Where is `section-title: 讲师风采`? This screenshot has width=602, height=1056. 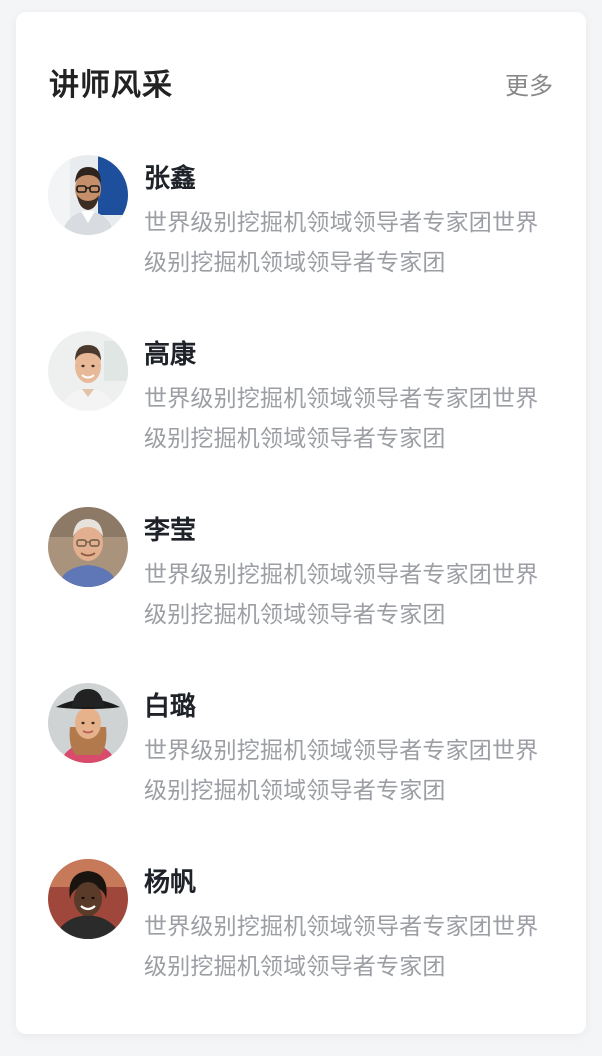
section-title: 讲师风采 is located at coordinates (111, 85).